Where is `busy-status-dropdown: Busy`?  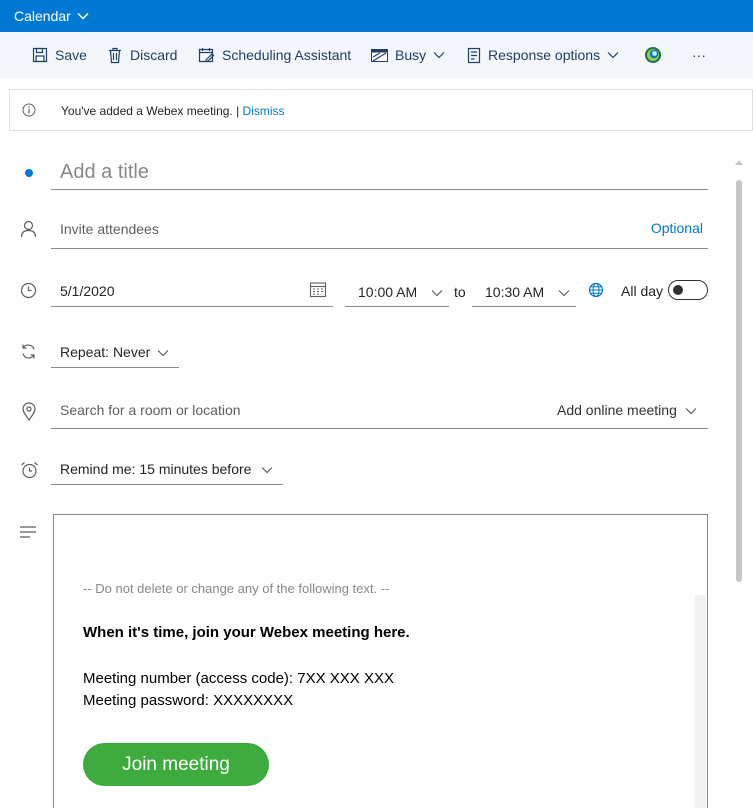 busy-status-dropdown: Busy is located at coordinates (408, 55).